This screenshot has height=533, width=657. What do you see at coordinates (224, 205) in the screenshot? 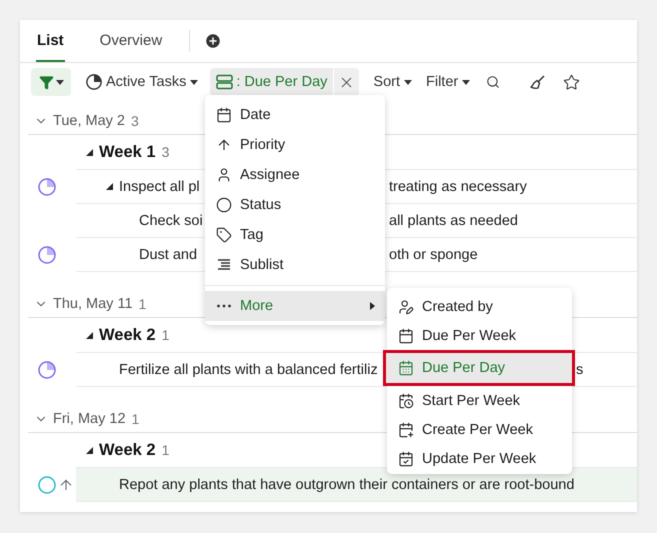
I see `circle-icon` at bounding box center [224, 205].